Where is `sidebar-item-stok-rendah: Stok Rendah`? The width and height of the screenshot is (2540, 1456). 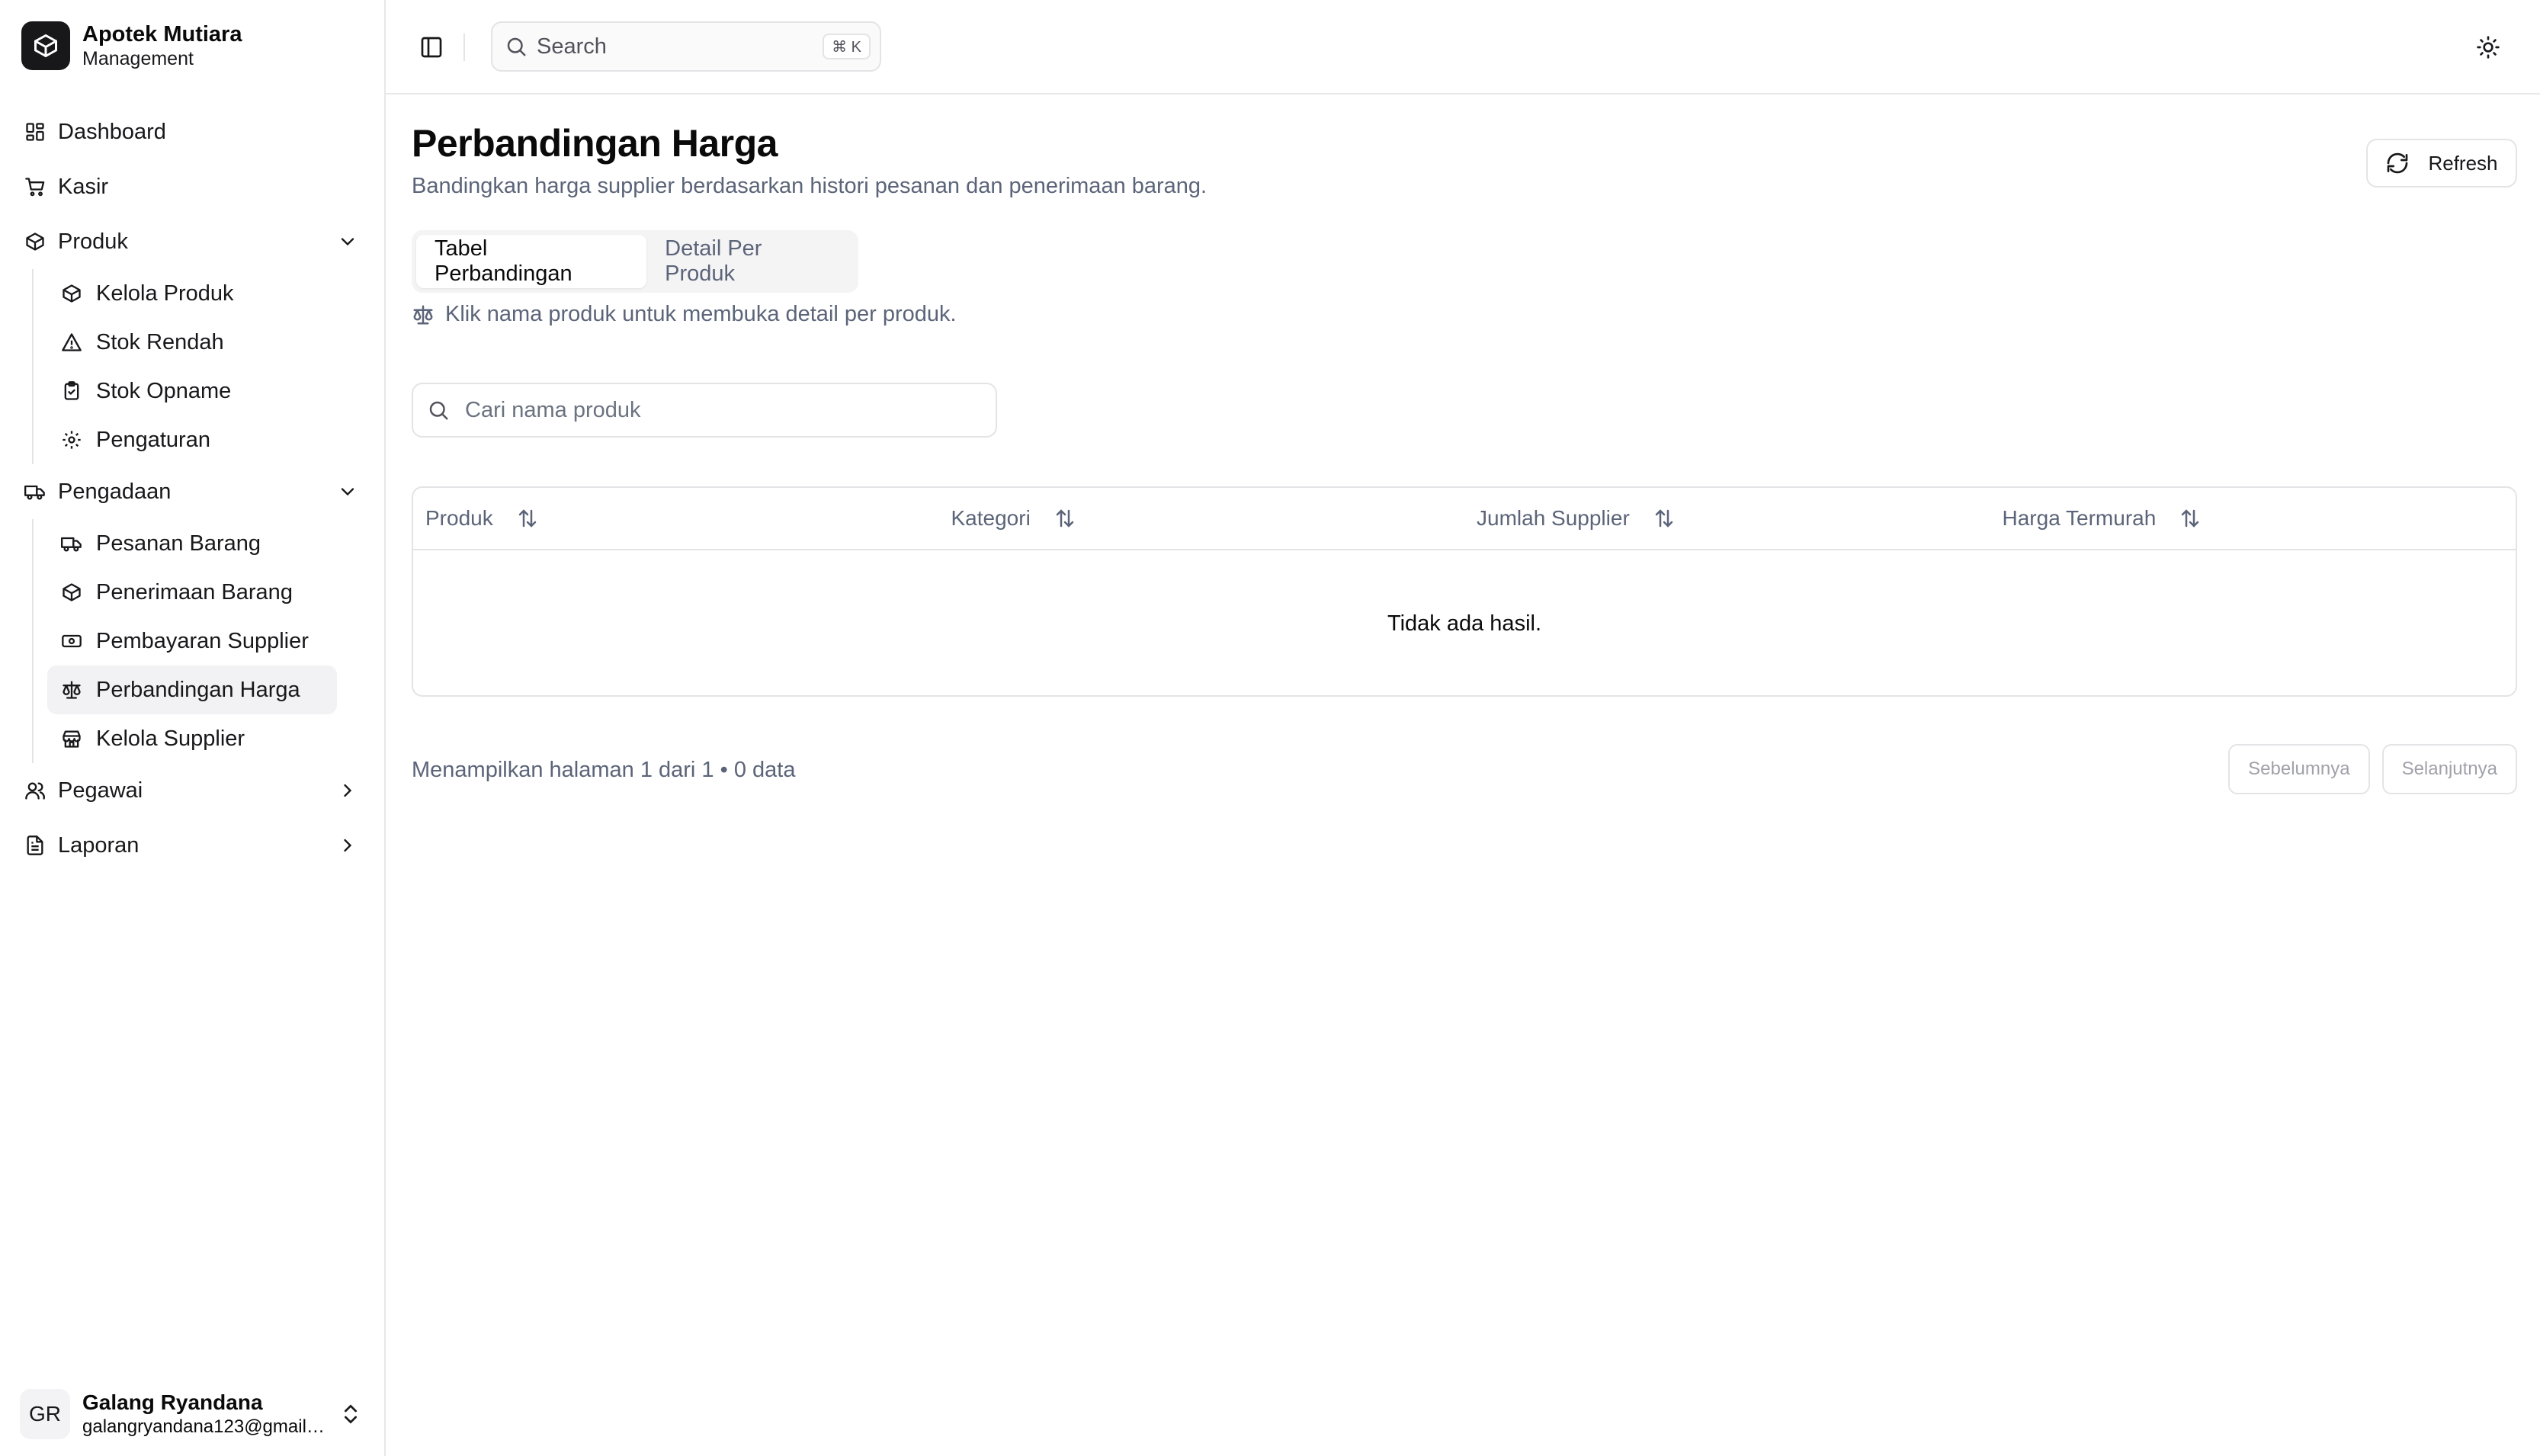 sidebar-item-stok-rendah: Stok Rendah is located at coordinates (192, 342).